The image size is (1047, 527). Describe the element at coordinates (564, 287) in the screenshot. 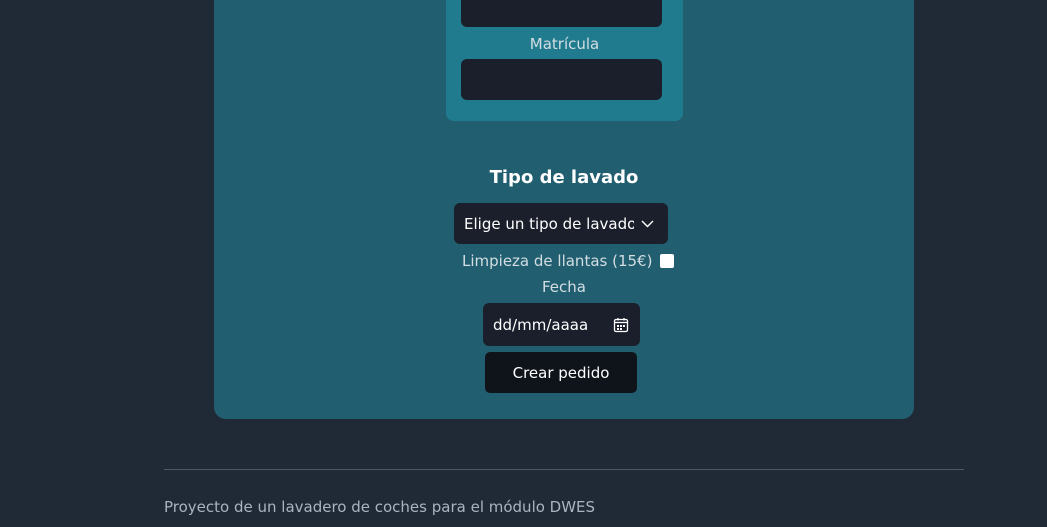

I see `fecha-label: Fecha` at that location.